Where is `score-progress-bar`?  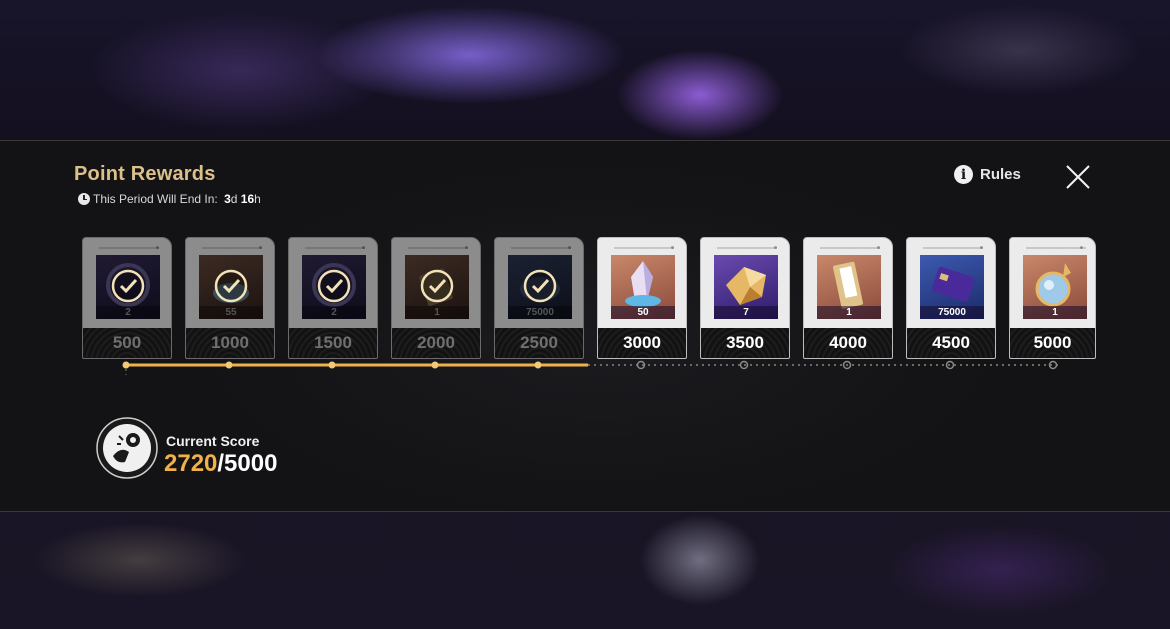 score-progress-bar is located at coordinates (590, 367).